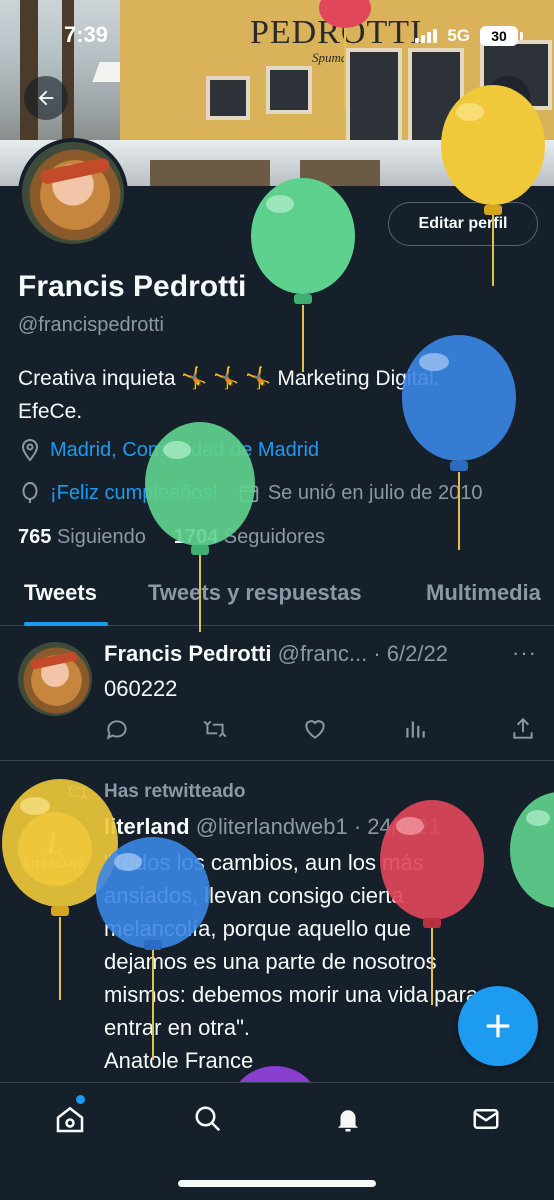  Describe the element at coordinates (415, 729) in the screenshot. I see `analytics-icon` at that location.